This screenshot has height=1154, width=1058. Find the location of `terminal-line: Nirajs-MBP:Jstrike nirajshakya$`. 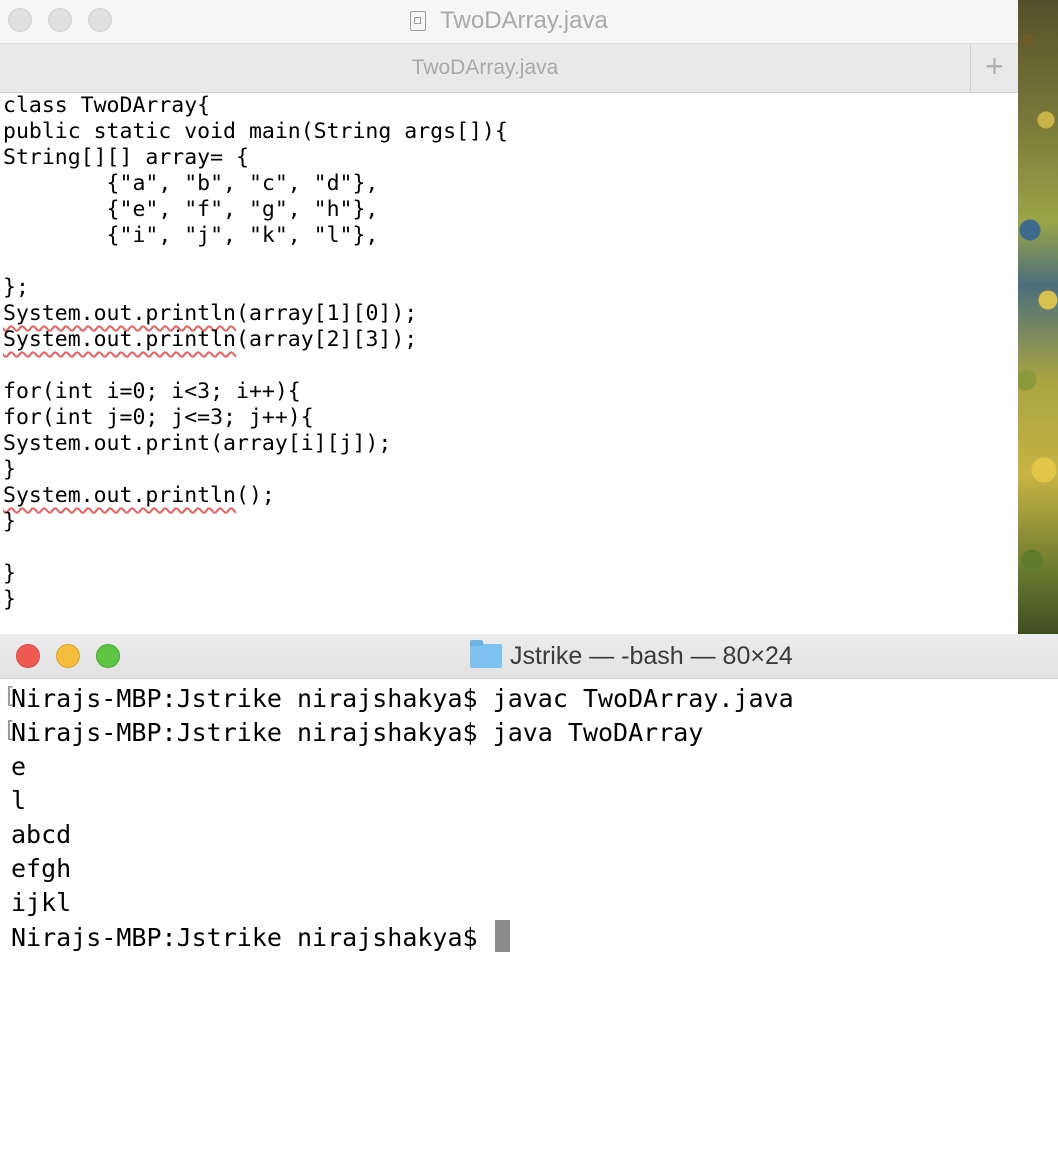

terminal-line: Nirajs-MBP:Jstrike nirajshakya$ is located at coordinates (402, 937).